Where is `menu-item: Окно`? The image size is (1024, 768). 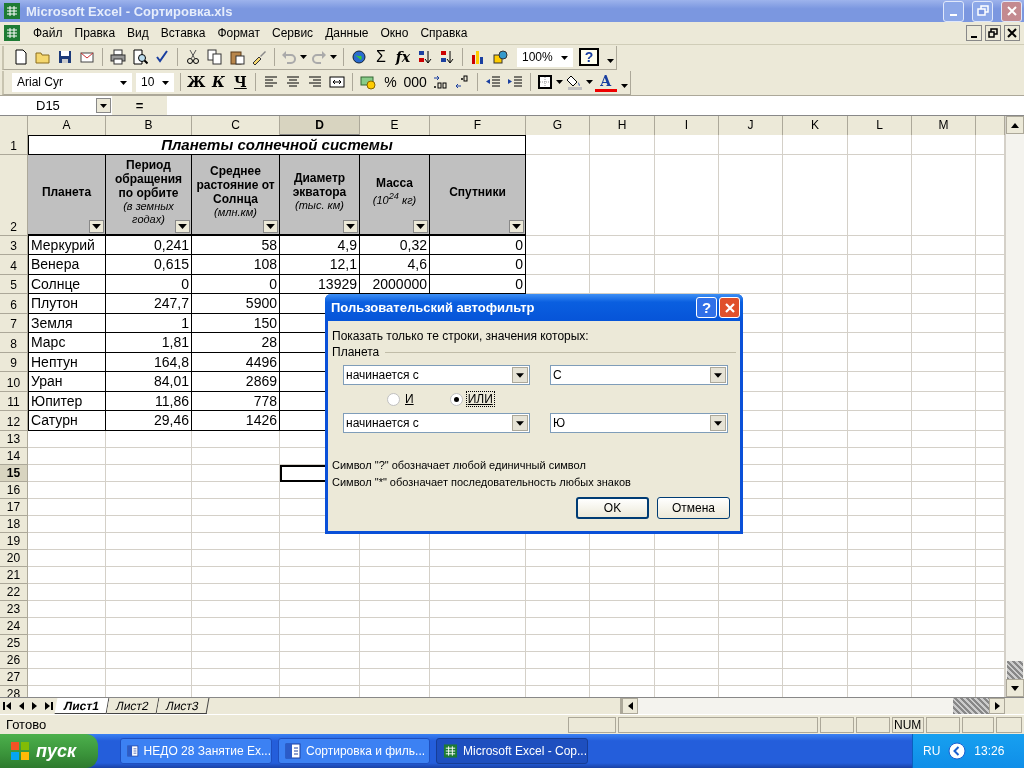 menu-item: Окно is located at coordinates (394, 33).